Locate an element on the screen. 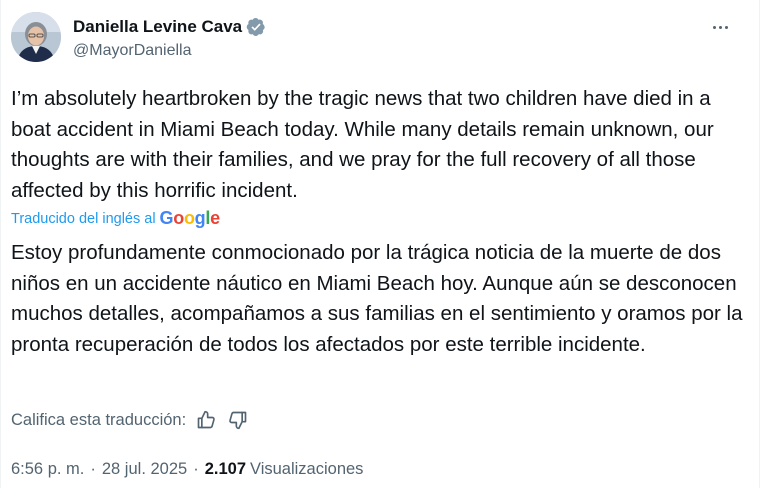 The image size is (760, 488). avatar is located at coordinates (36, 37).